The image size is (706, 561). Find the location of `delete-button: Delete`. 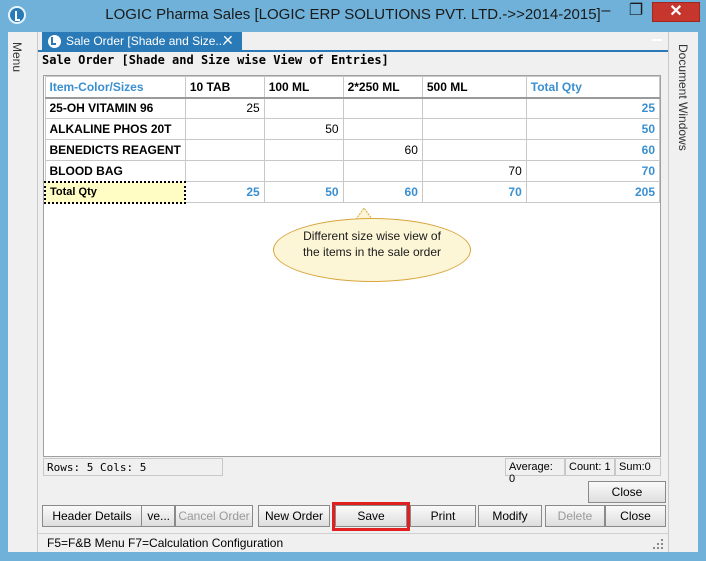

delete-button: Delete is located at coordinates (575, 516).